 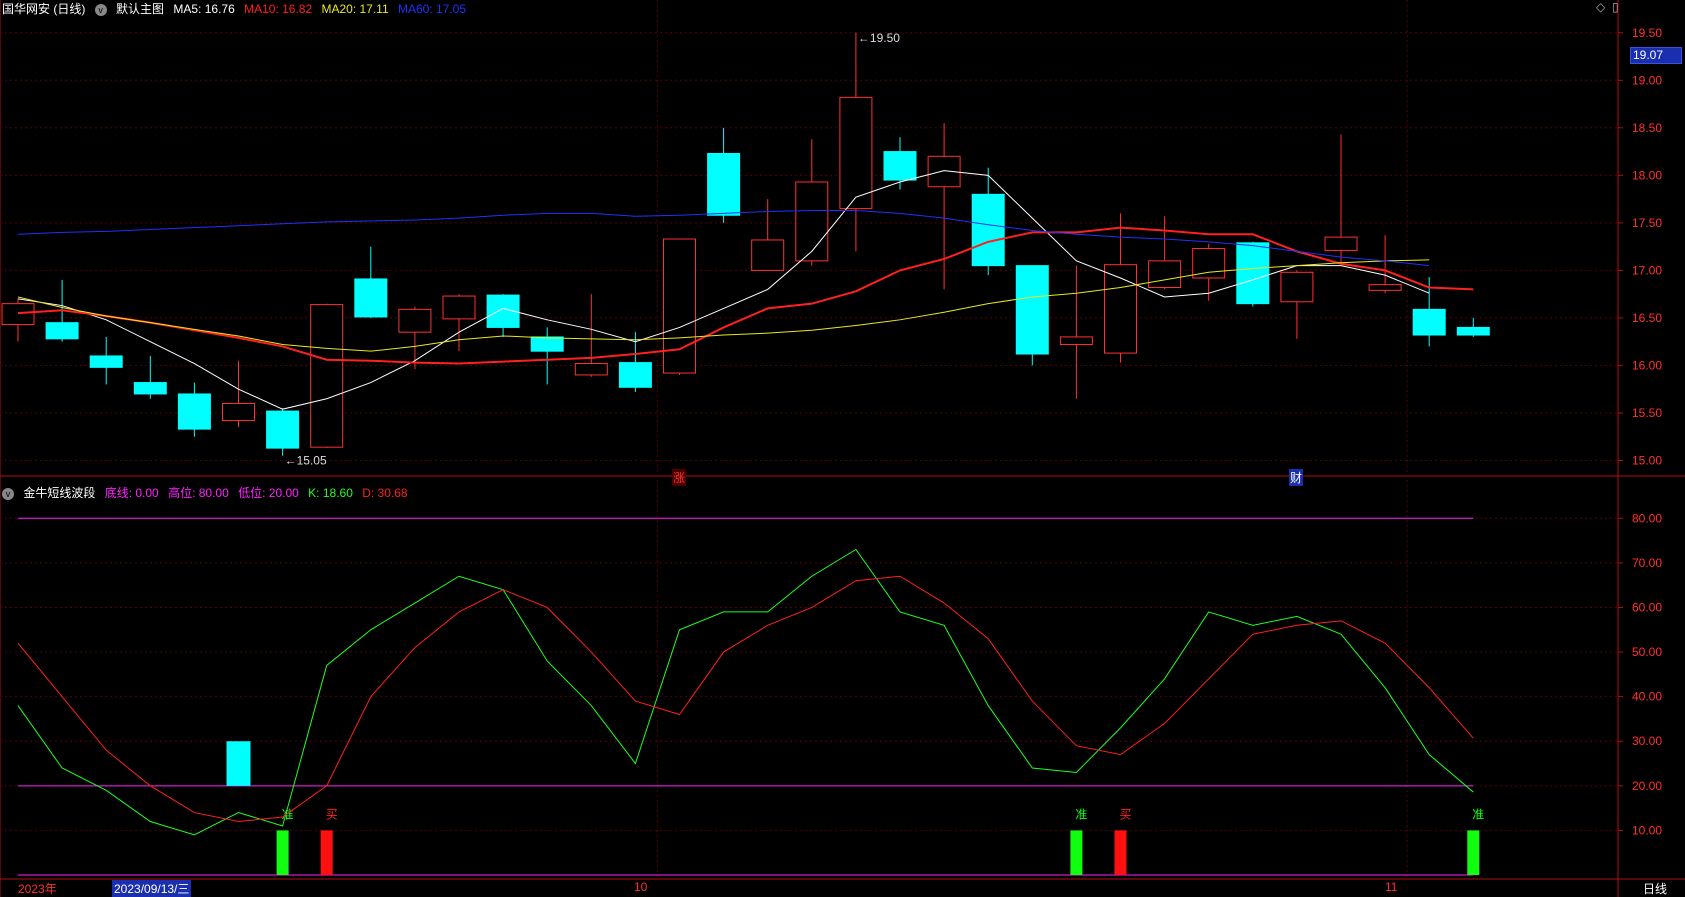 I want to click on zhang-marker: 涨, so click(x=679, y=477).